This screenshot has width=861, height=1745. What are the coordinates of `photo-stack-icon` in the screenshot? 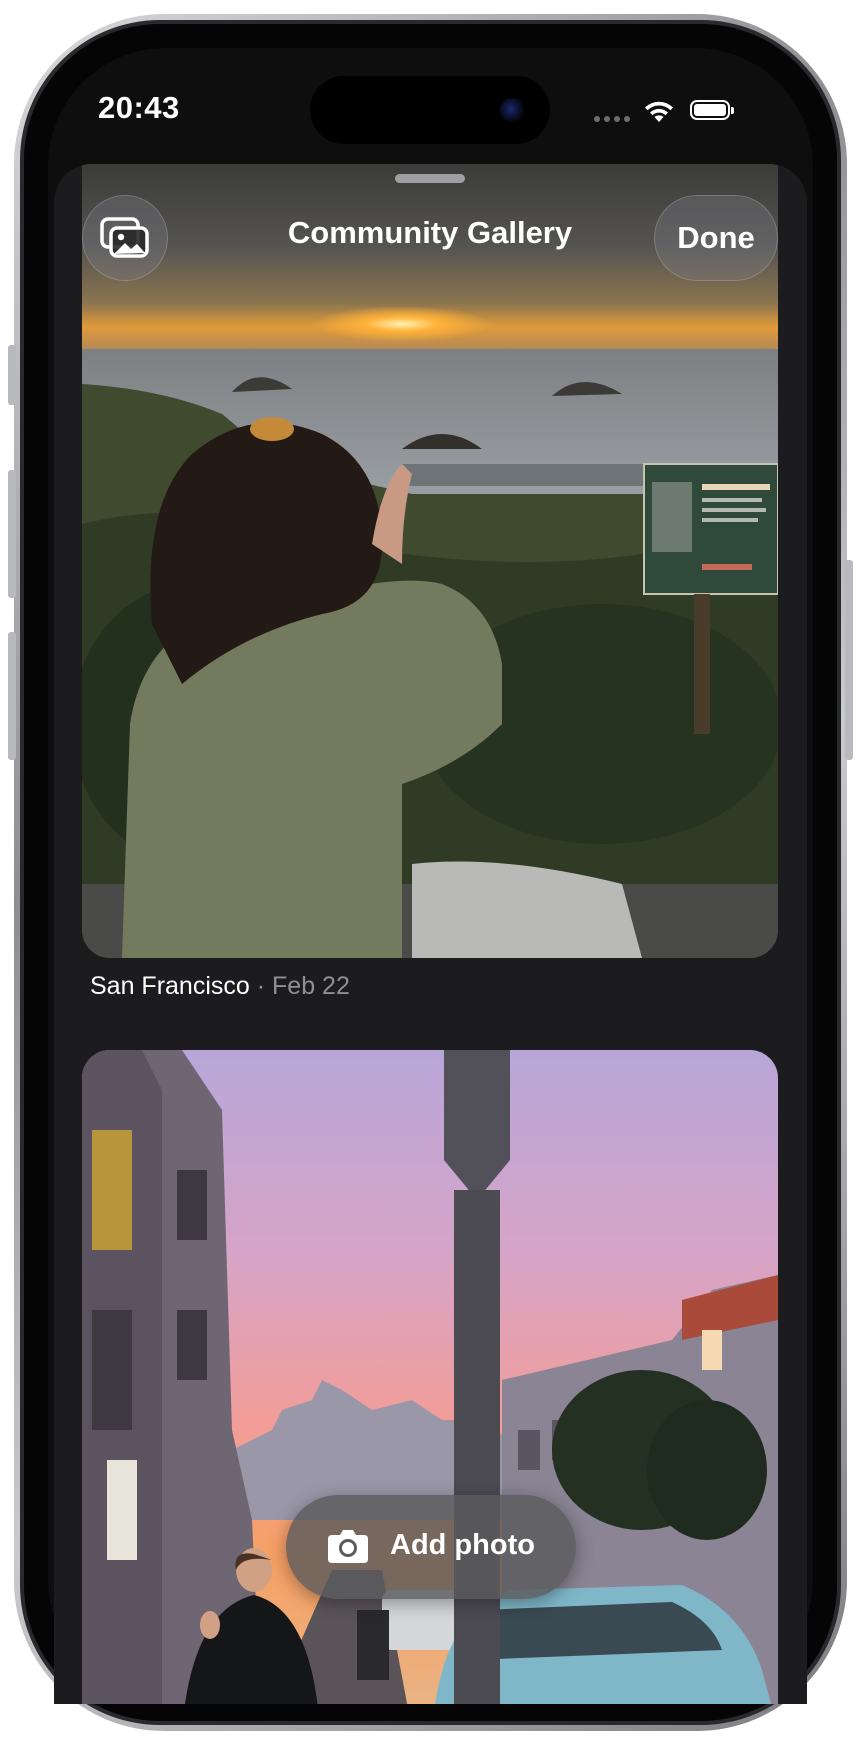 It's located at (124, 237).